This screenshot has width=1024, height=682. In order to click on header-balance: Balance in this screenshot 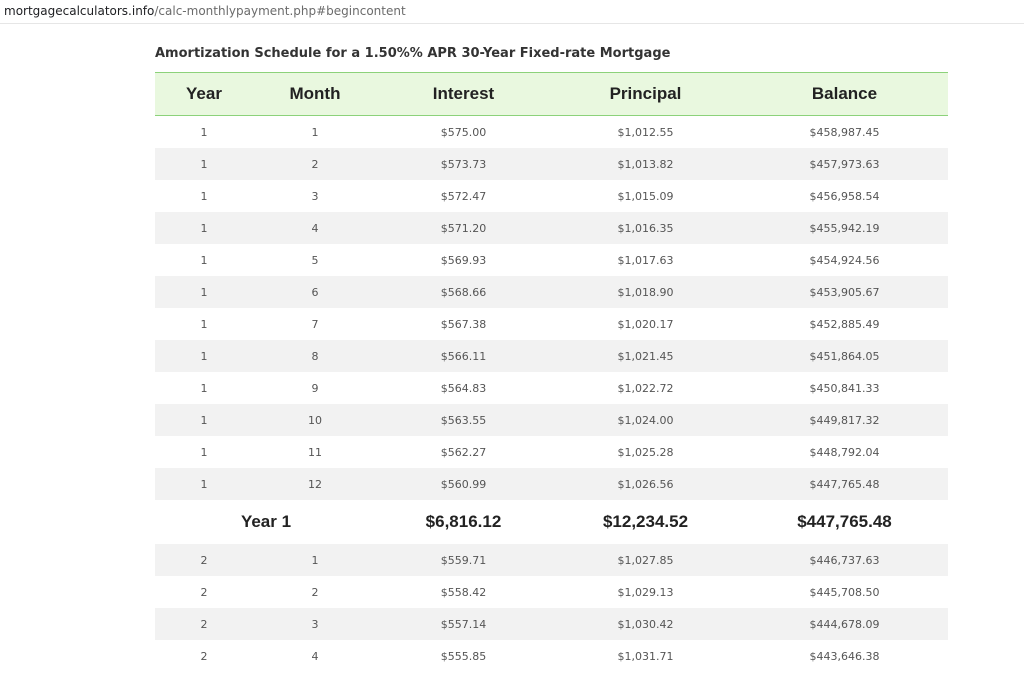, I will do `click(844, 93)`.